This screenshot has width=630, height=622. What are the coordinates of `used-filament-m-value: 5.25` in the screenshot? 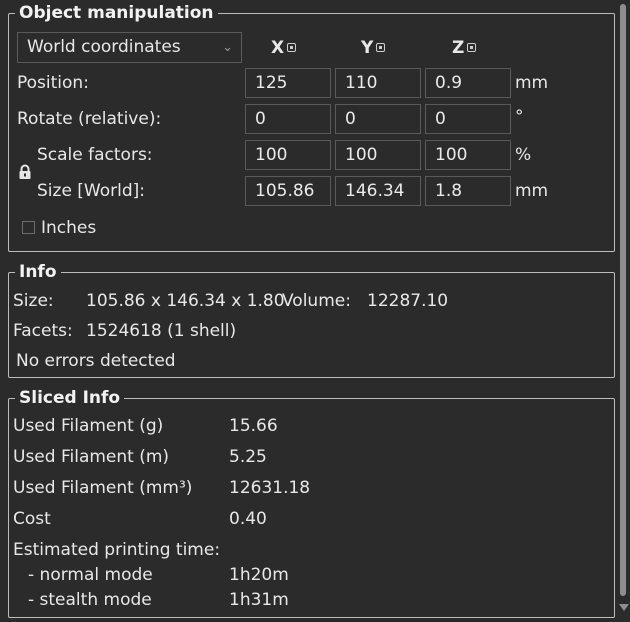 It's located at (248, 457).